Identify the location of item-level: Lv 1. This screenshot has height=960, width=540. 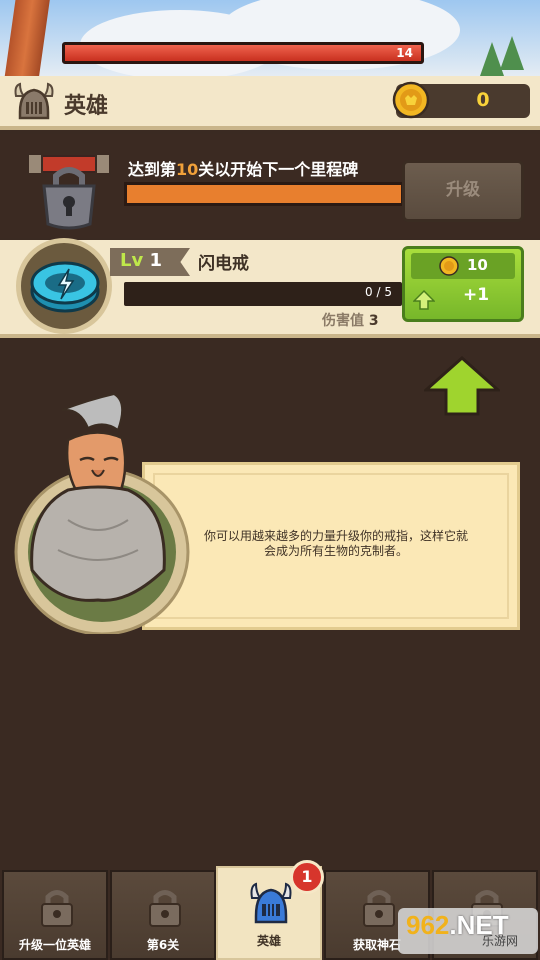
(141, 260).